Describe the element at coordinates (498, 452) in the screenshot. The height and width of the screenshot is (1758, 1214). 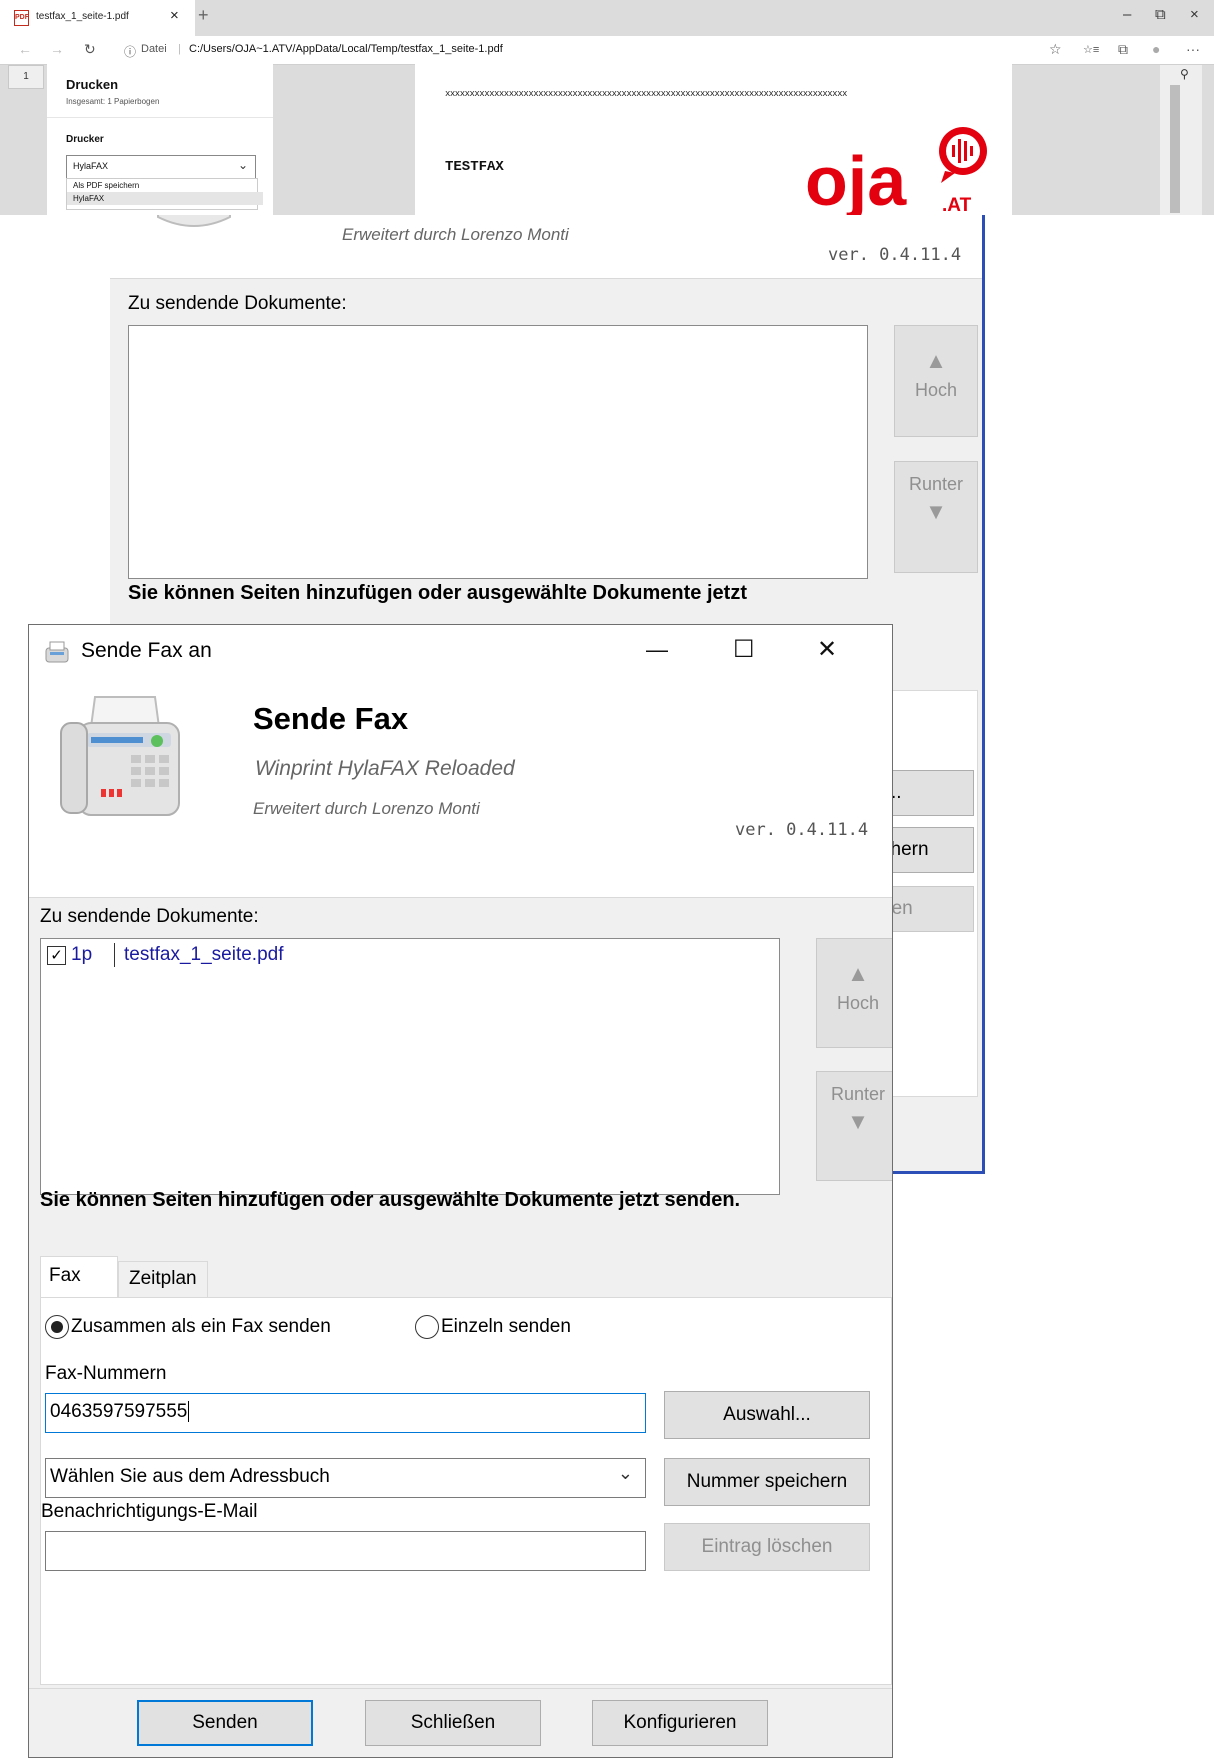
I see `back-documents-list` at that location.